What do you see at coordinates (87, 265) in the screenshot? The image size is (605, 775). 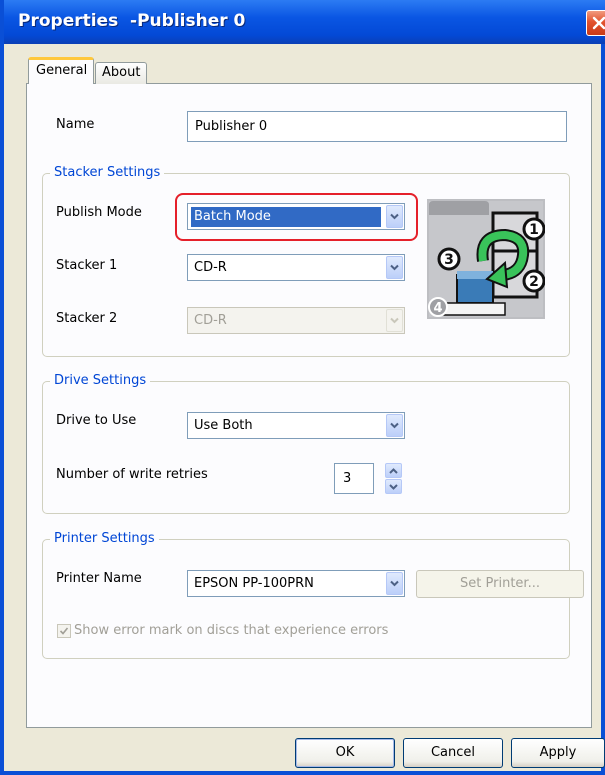 I see `stacker1-label: Stacker 1` at bounding box center [87, 265].